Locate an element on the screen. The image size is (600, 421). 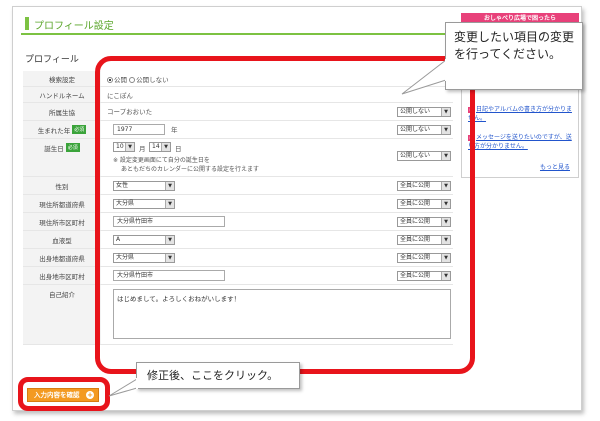
callout-pointer-top is located at coordinates (425, 76).